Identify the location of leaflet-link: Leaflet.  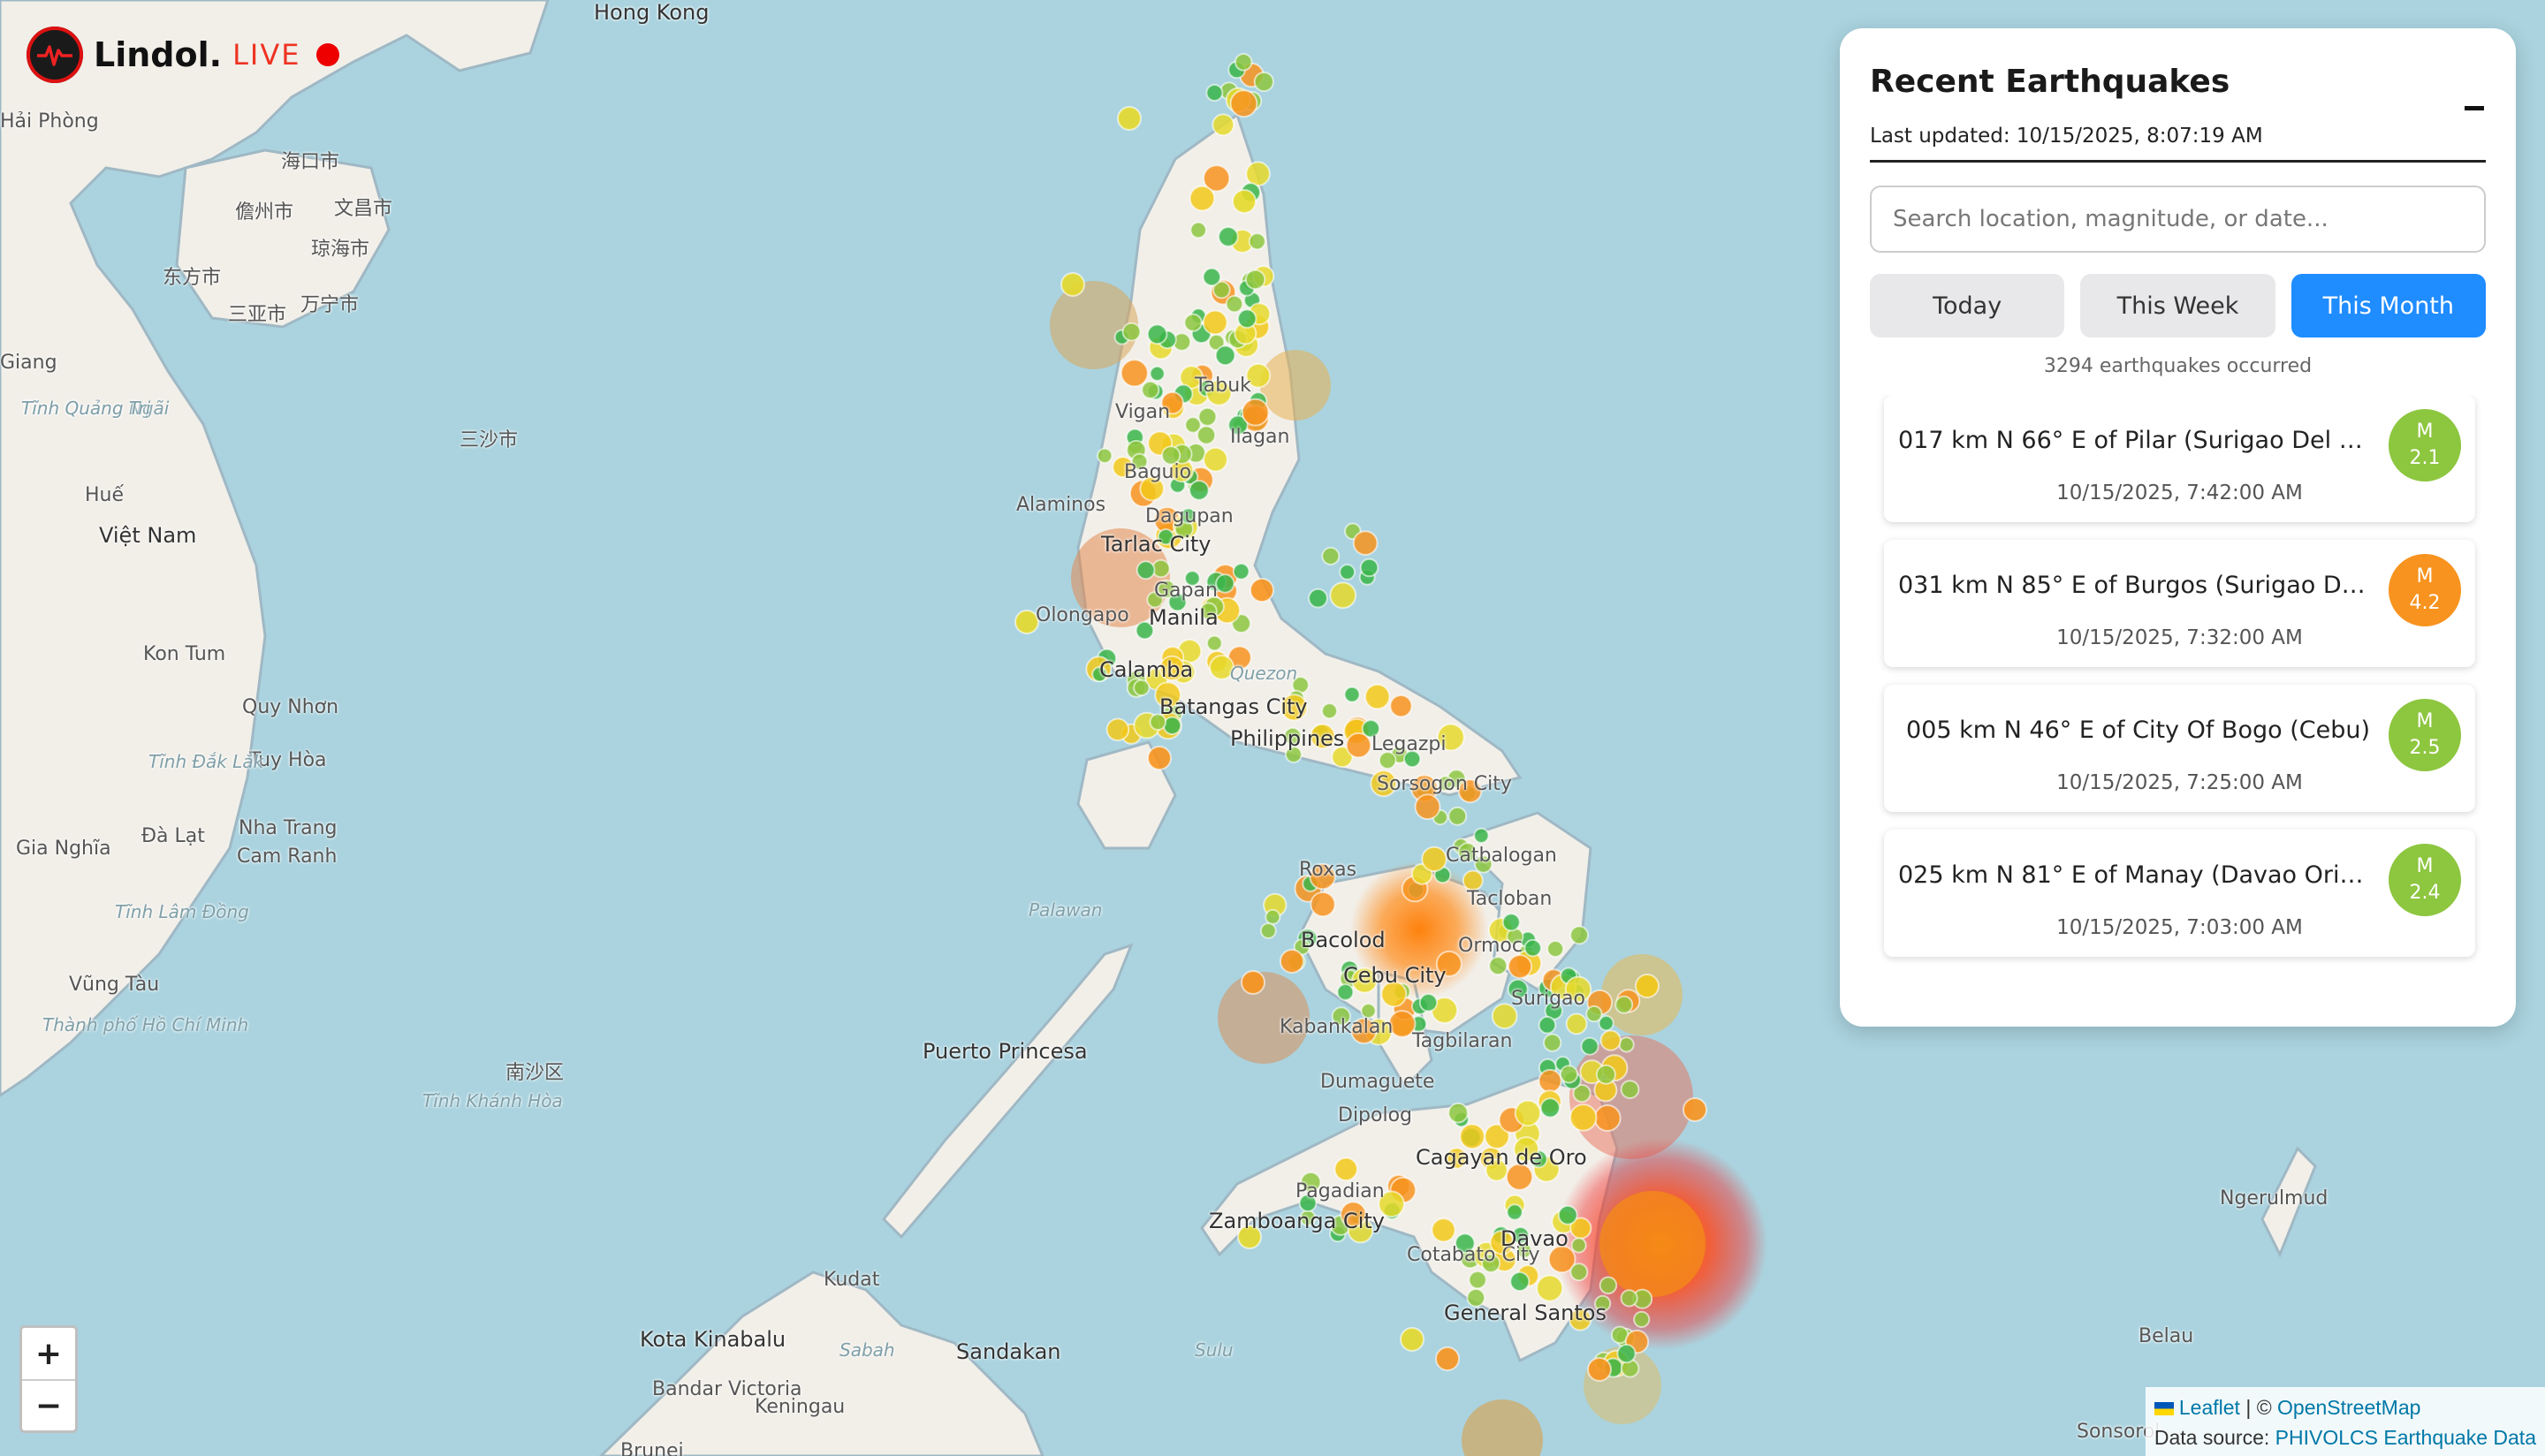
(2209, 1408).